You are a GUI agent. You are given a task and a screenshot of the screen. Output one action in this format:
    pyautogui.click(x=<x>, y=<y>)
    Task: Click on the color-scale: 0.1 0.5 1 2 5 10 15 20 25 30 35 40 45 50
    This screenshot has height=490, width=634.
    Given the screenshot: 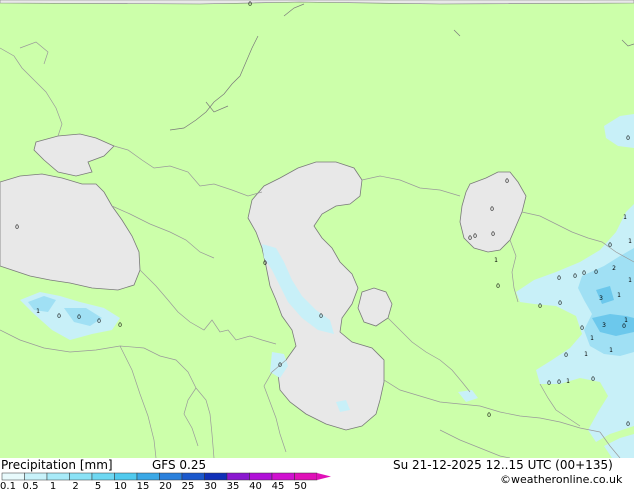 What is the action you would take?
    pyautogui.click(x=317, y=474)
    